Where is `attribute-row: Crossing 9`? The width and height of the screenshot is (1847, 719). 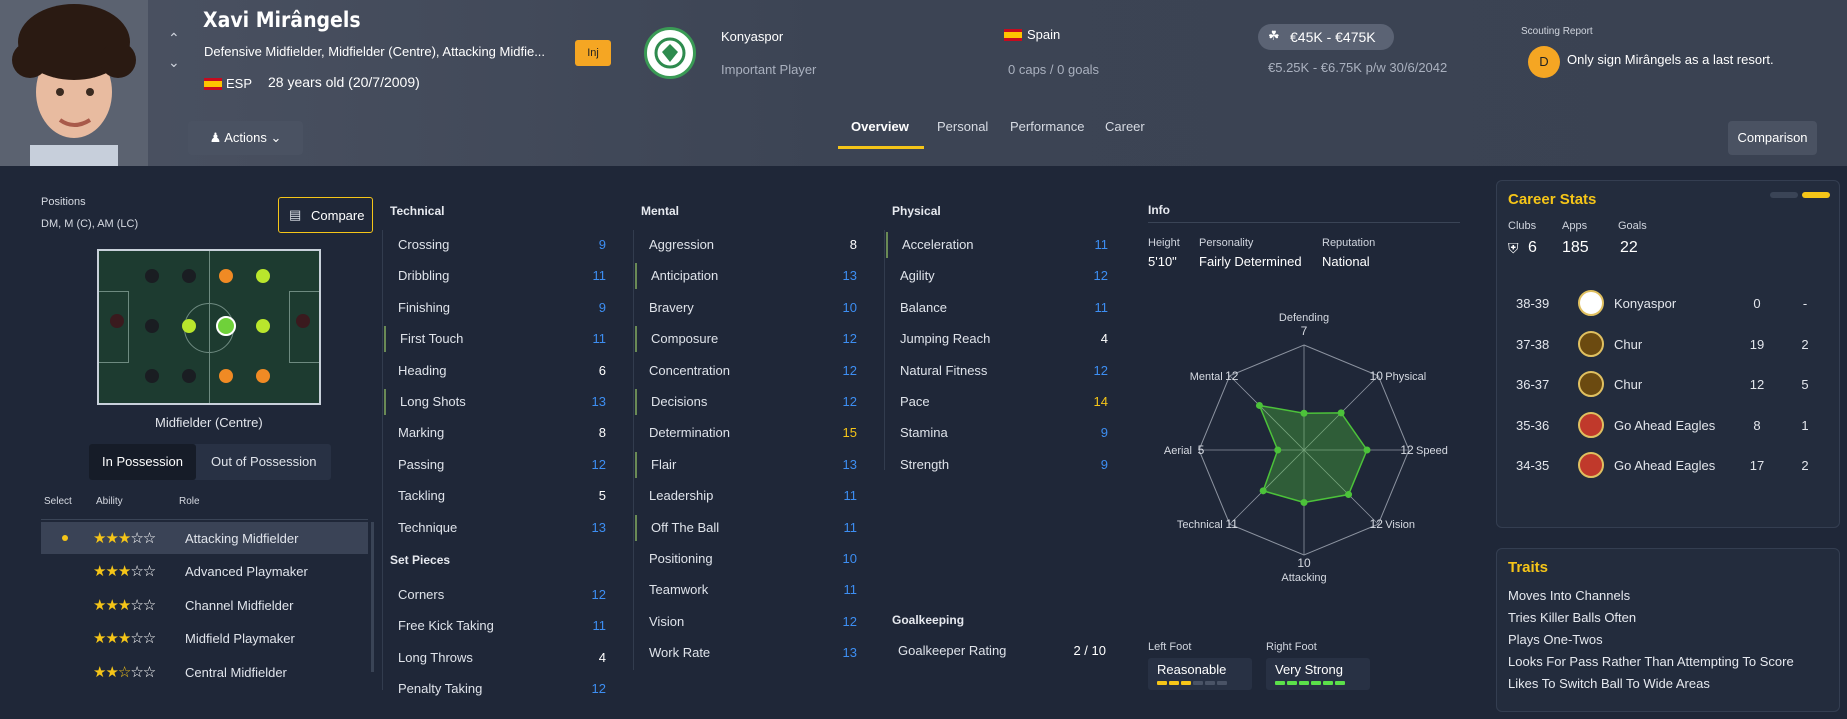 attribute-row: Crossing 9 is located at coordinates (498, 245).